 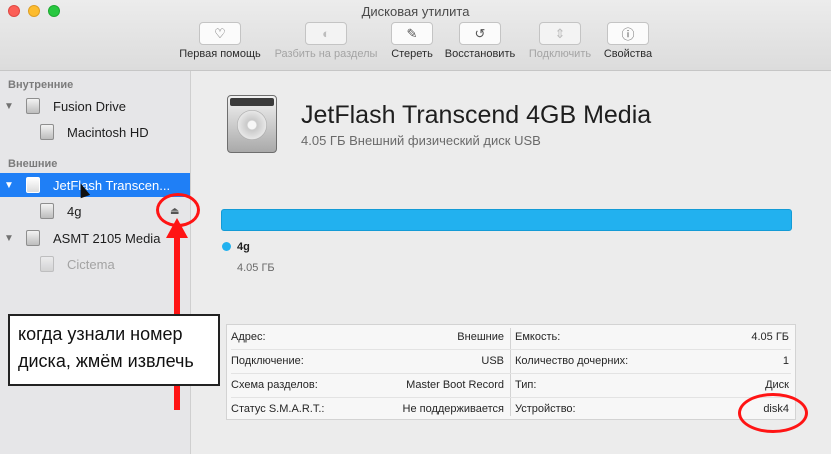 I want to click on first-aid-label: Первая помощь, so click(x=220, y=54).